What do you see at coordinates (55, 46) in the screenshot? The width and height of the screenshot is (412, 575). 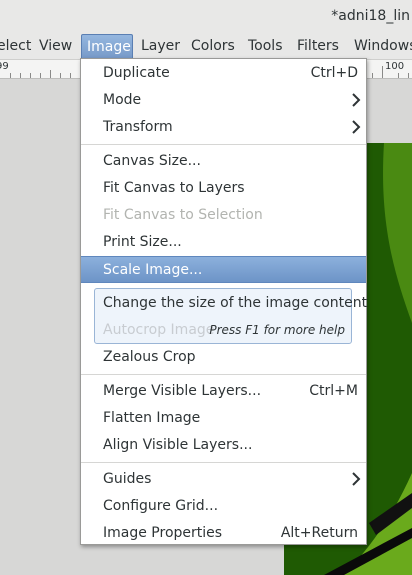 I see `menu-view: View` at bounding box center [55, 46].